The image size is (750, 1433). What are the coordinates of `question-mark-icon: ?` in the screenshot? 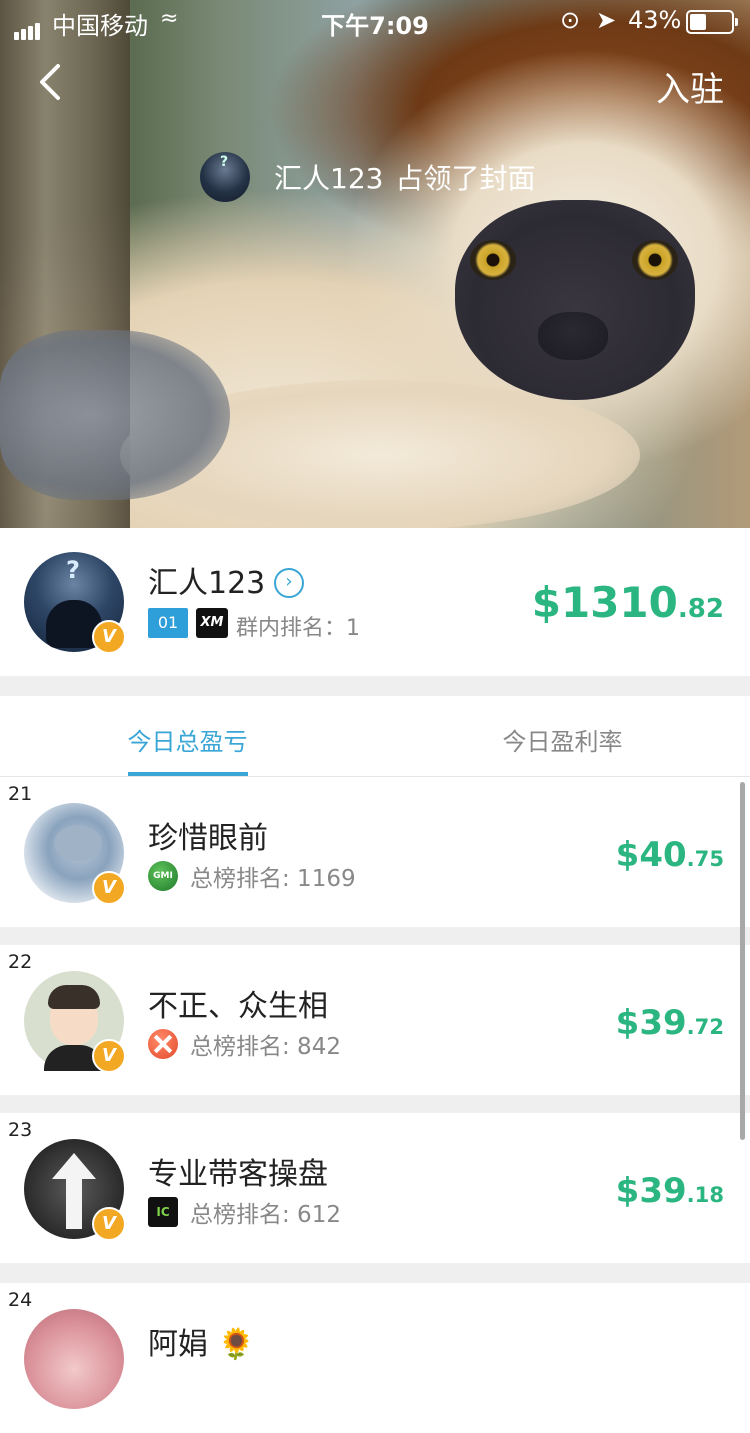 It's located at (73, 570).